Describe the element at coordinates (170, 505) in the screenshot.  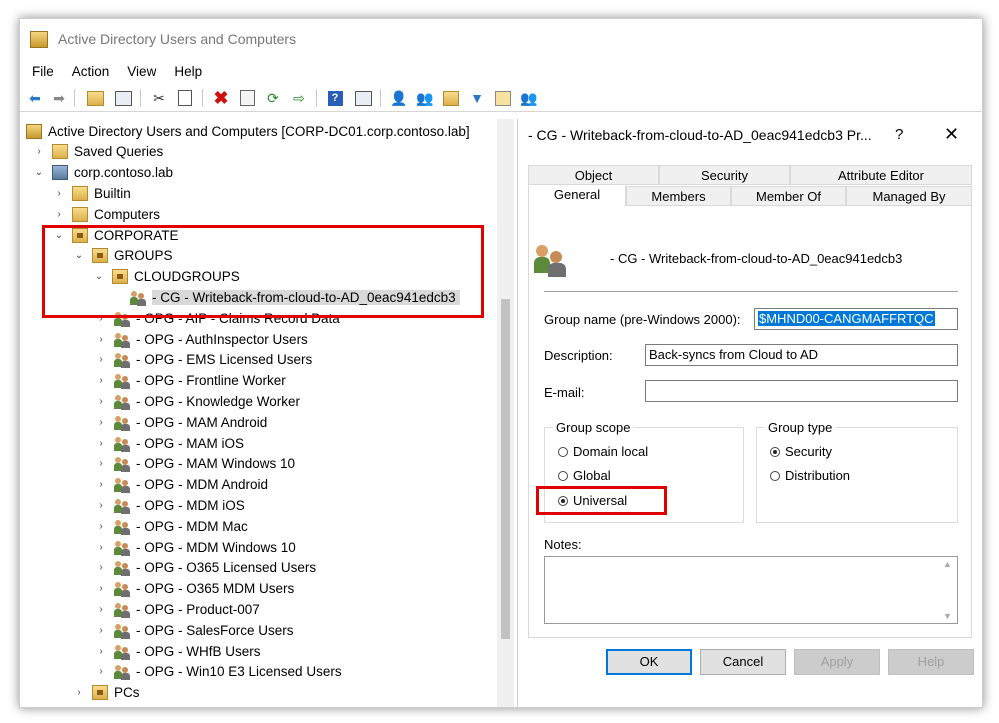
I see `tree-item: › - OPG - MDM iOS` at that location.